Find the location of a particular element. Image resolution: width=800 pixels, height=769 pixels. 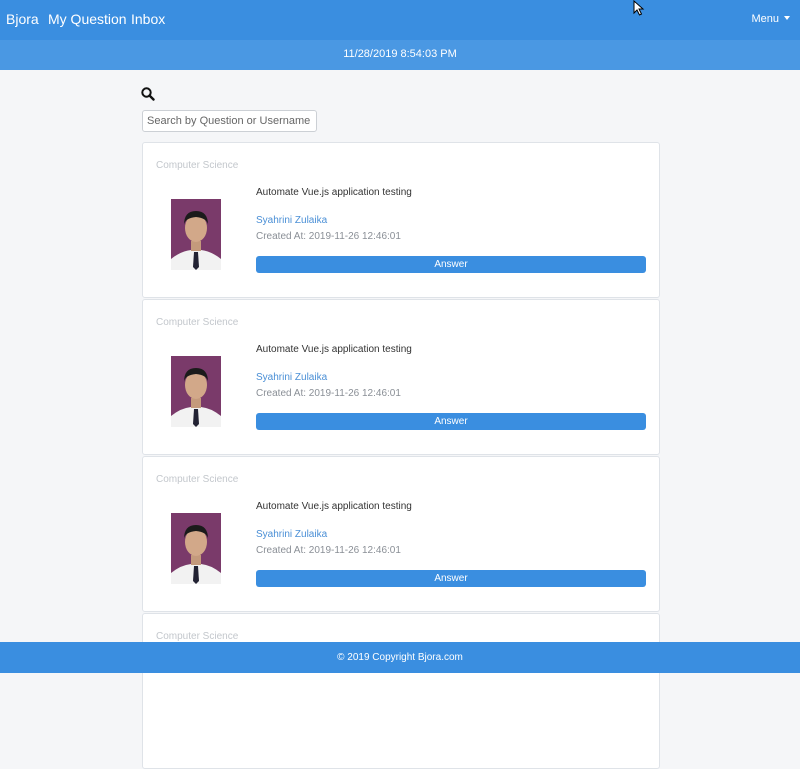

mouse-cursor-icon is located at coordinates (639, 10).